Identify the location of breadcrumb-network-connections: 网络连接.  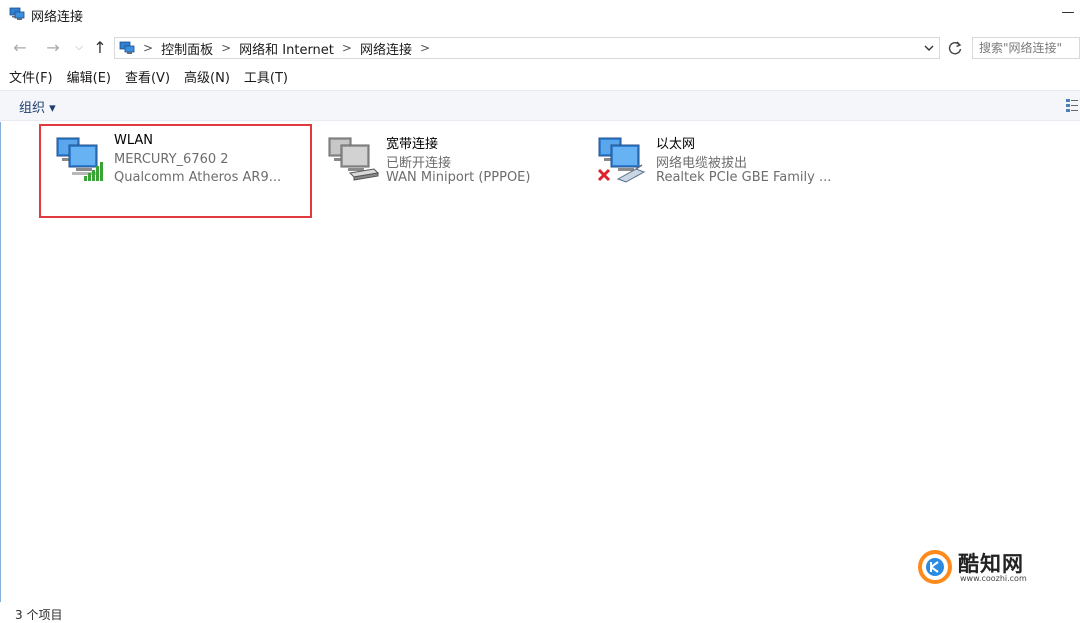
(386, 48).